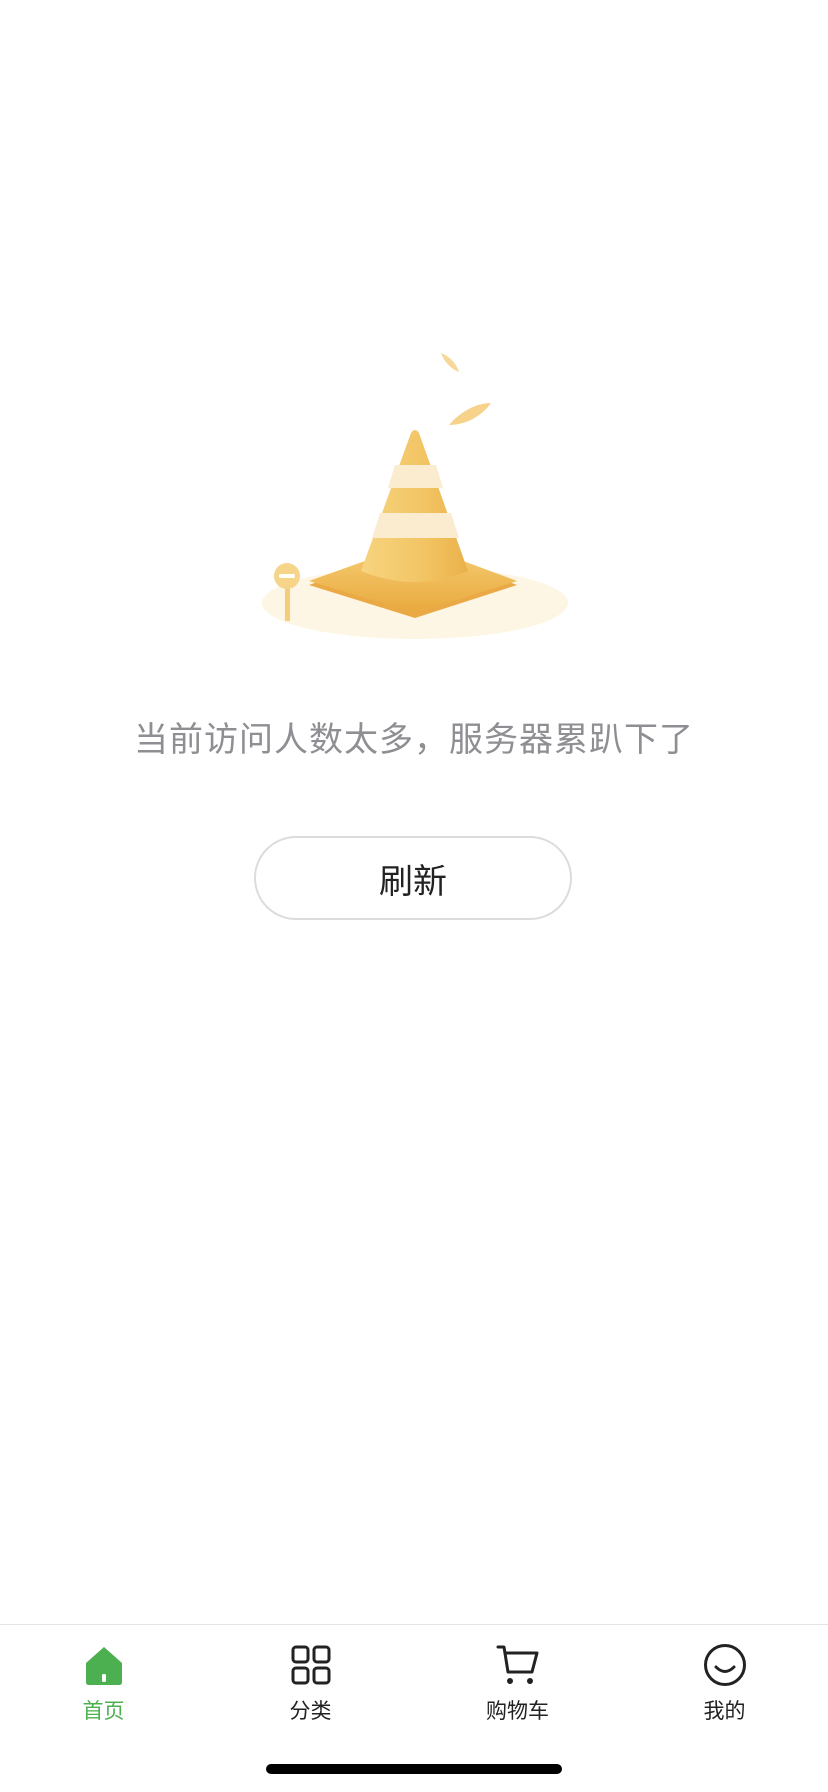 The height and width of the screenshot is (1792, 828). What do you see at coordinates (517, 1693) in the screenshot?
I see `tab-cart: 购物车` at bounding box center [517, 1693].